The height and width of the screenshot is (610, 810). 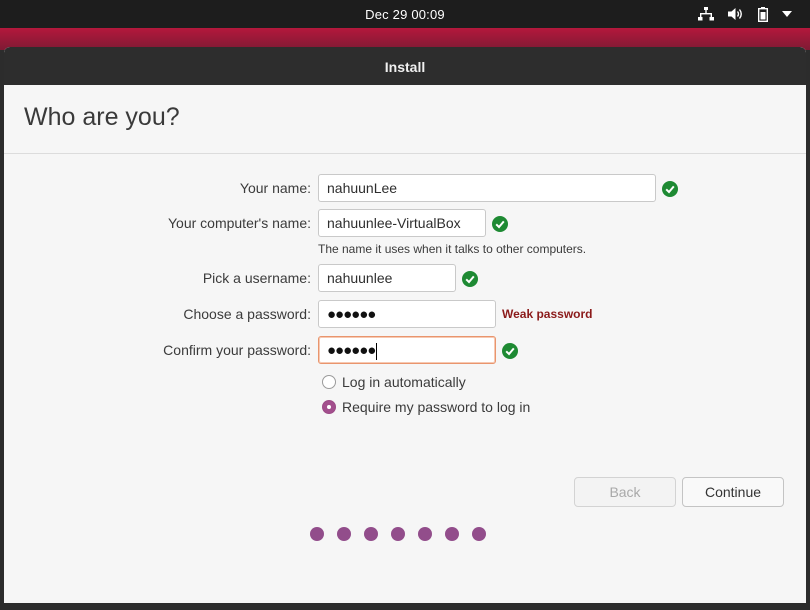 What do you see at coordinates (625, 492) in the screenshot?
I see `back-button: Back` at bounding box center [625, 492].